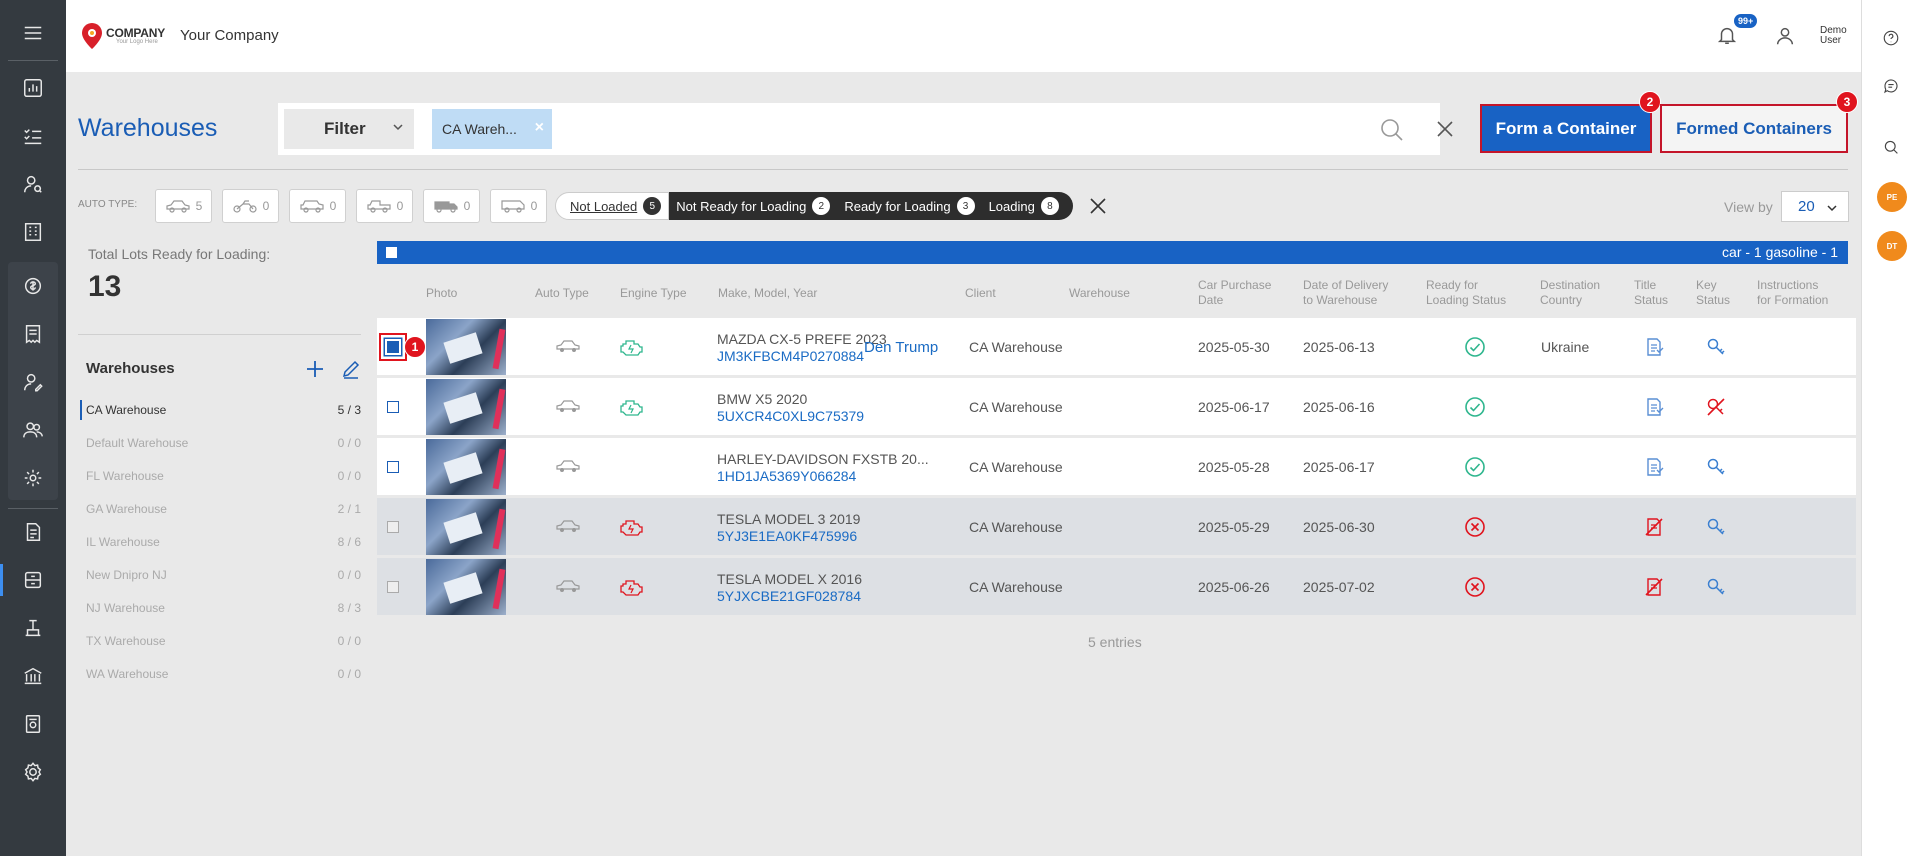  What do you see at coordinates (351, 369) in the screenshot?
I see `edit-warehouse-icon` at bounding box center [351, 369].